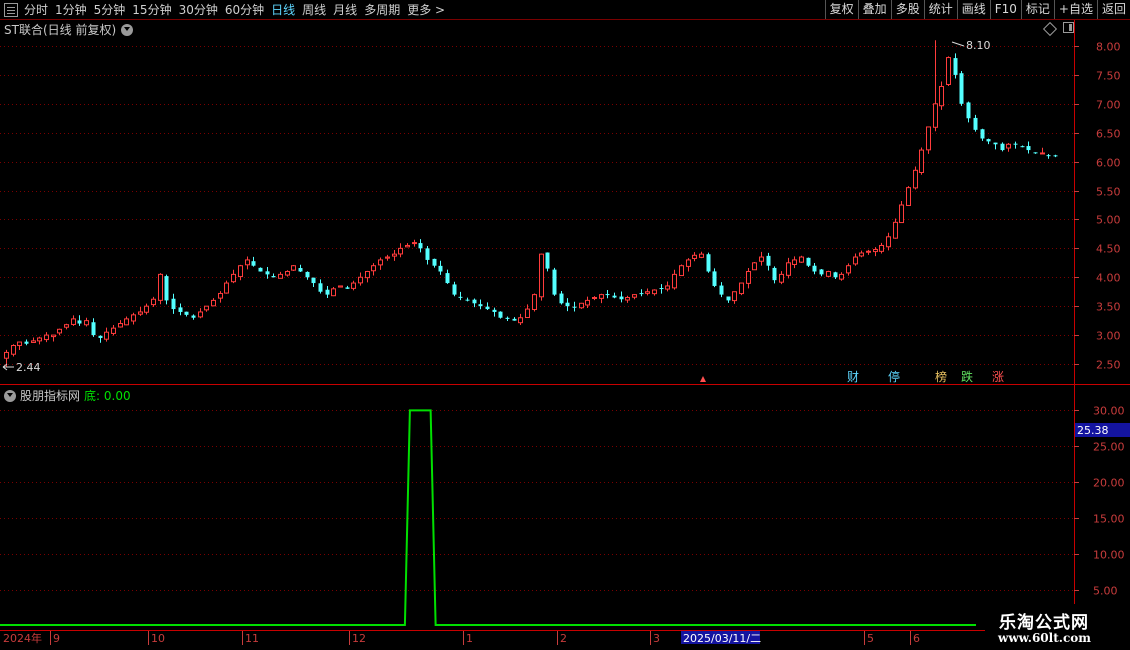 The image size is (1130, 650). Describe the element at coordinates (60, 30) in the screenshot. I see `stock-title: ST联合(日线 前复权)` at that location.